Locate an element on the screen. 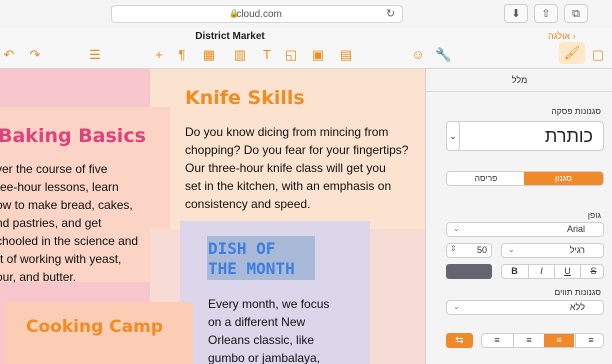 The height and width of the screenshot is (364, 612). baking-line: chooled in the science and is located at coordinates (69, 241).